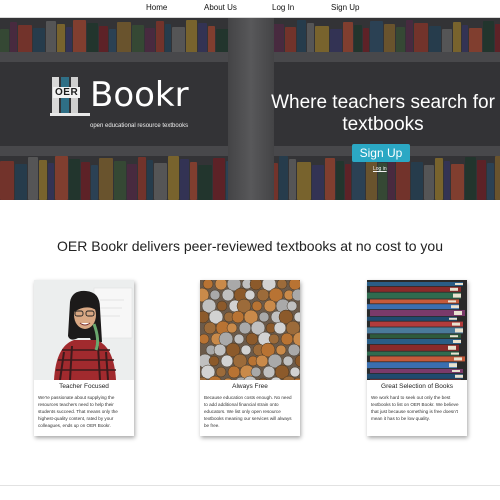 The width and height of the screenshot is (500, 500). I want to click on footer-divider, so click(250, 485).